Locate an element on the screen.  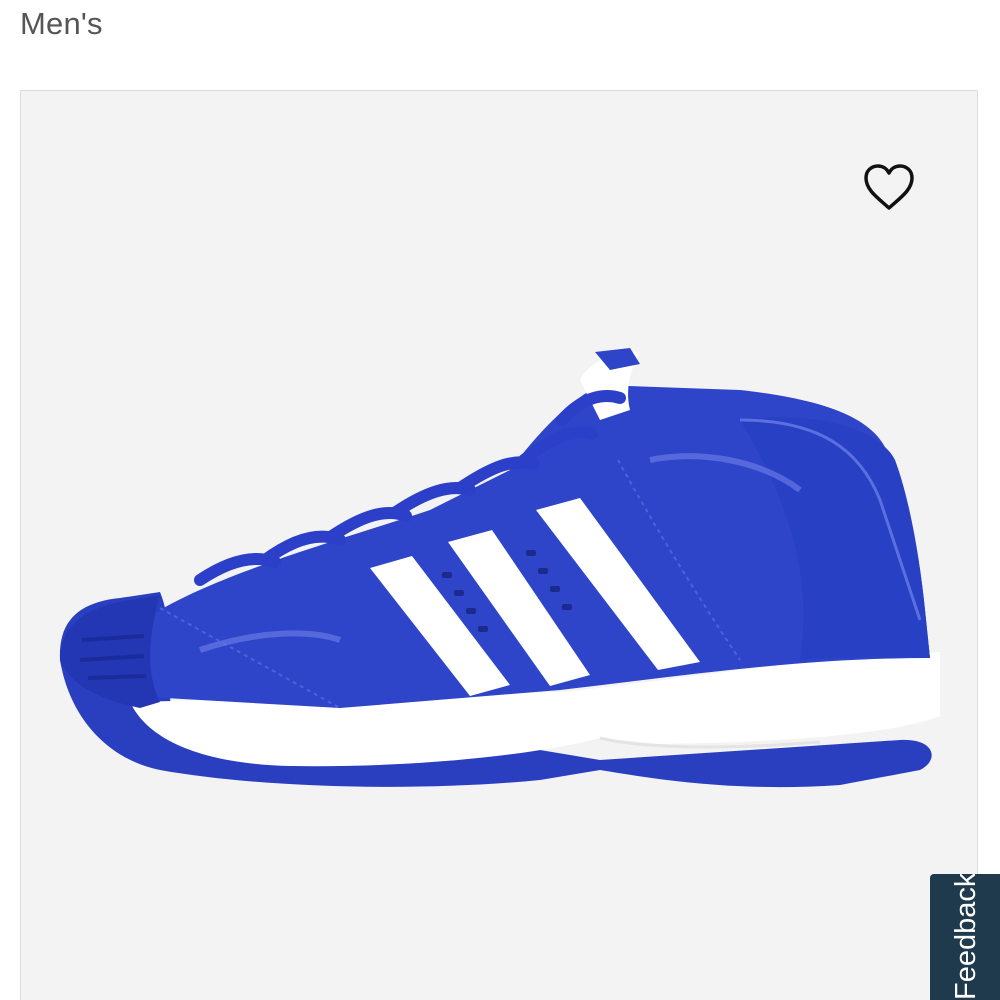
heart-outline-icon is located at coordinates (889, 187).